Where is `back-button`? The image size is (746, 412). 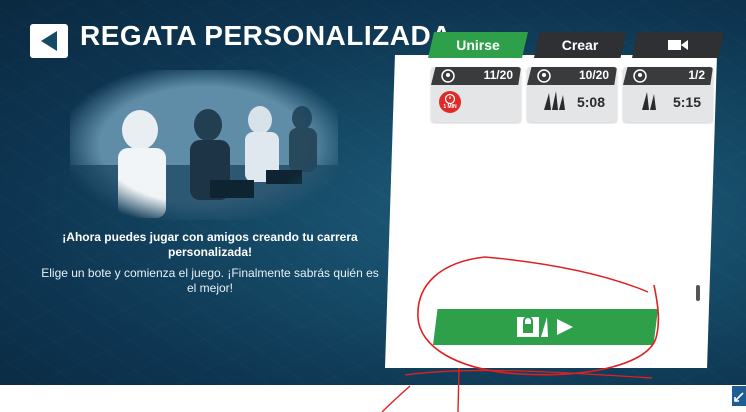
back-button is located at coordinates (49, 41).